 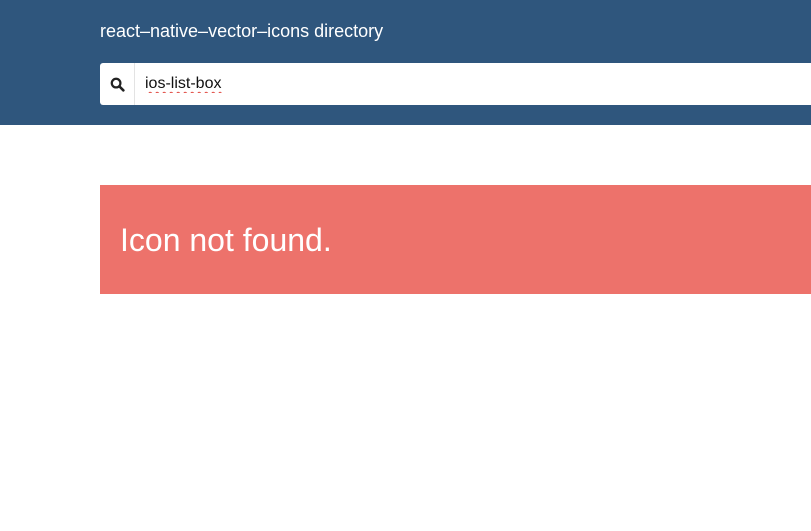 I want to click on search-button, so click(x=117, y=84).